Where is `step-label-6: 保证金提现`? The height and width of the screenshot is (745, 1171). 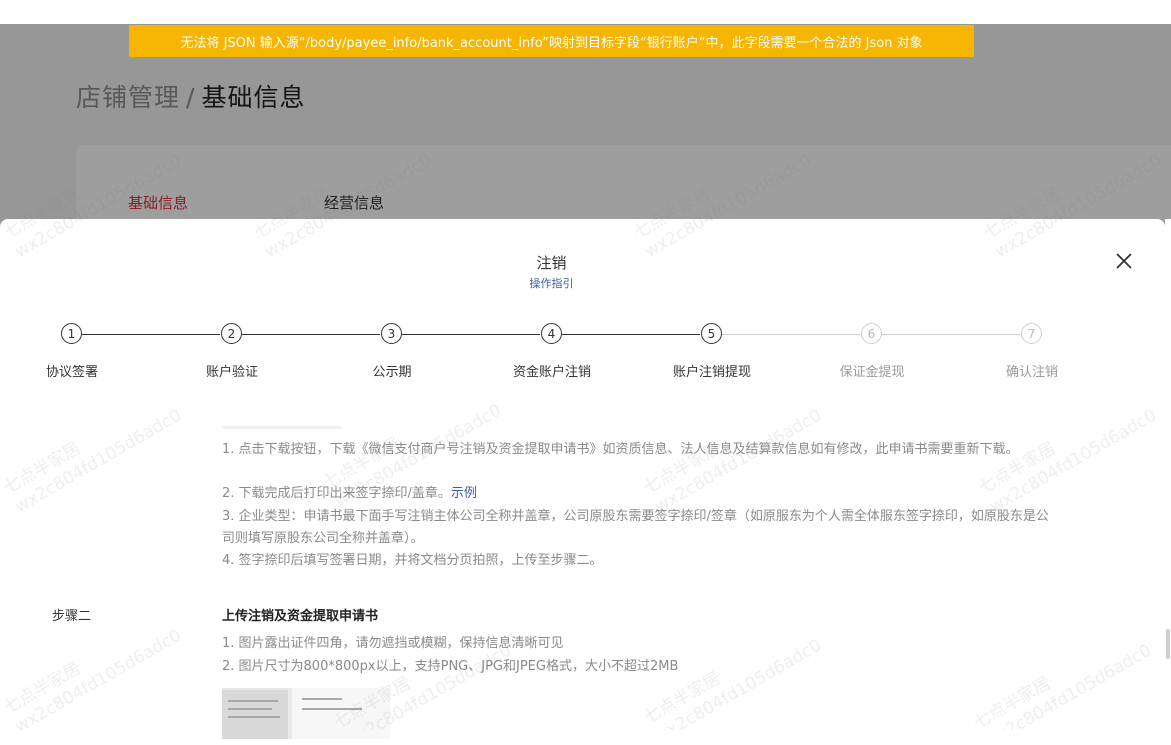 step-label-6: 保证金提现 is located at coordinates (872, 372).